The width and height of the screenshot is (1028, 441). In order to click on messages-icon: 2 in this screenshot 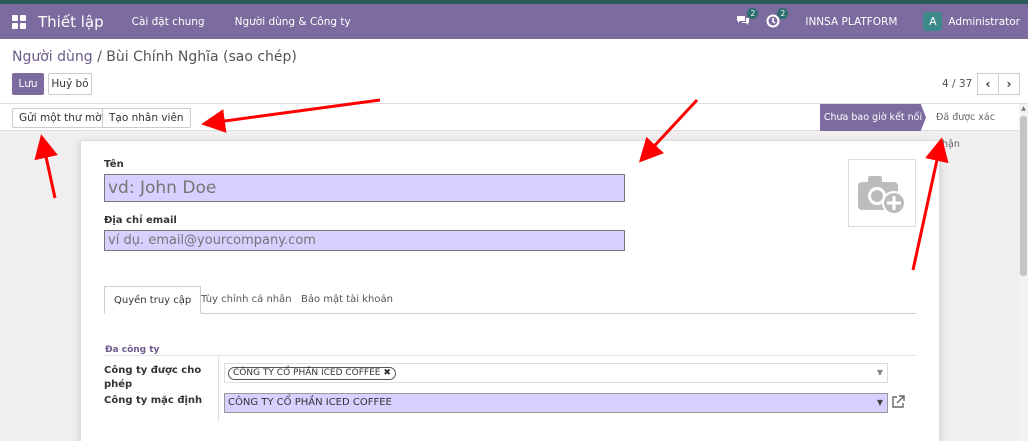, I will do `click(747, 18)`.